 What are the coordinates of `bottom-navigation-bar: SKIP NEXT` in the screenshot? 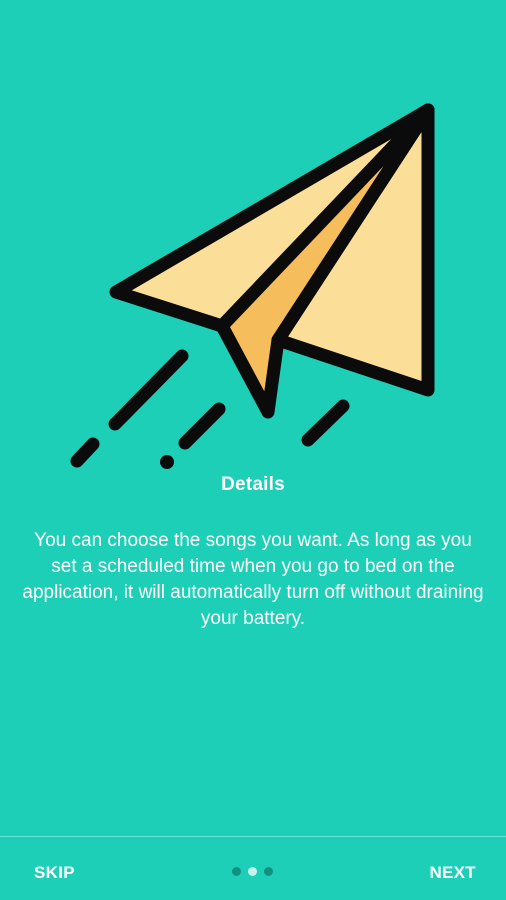 It's located at (253, 868).